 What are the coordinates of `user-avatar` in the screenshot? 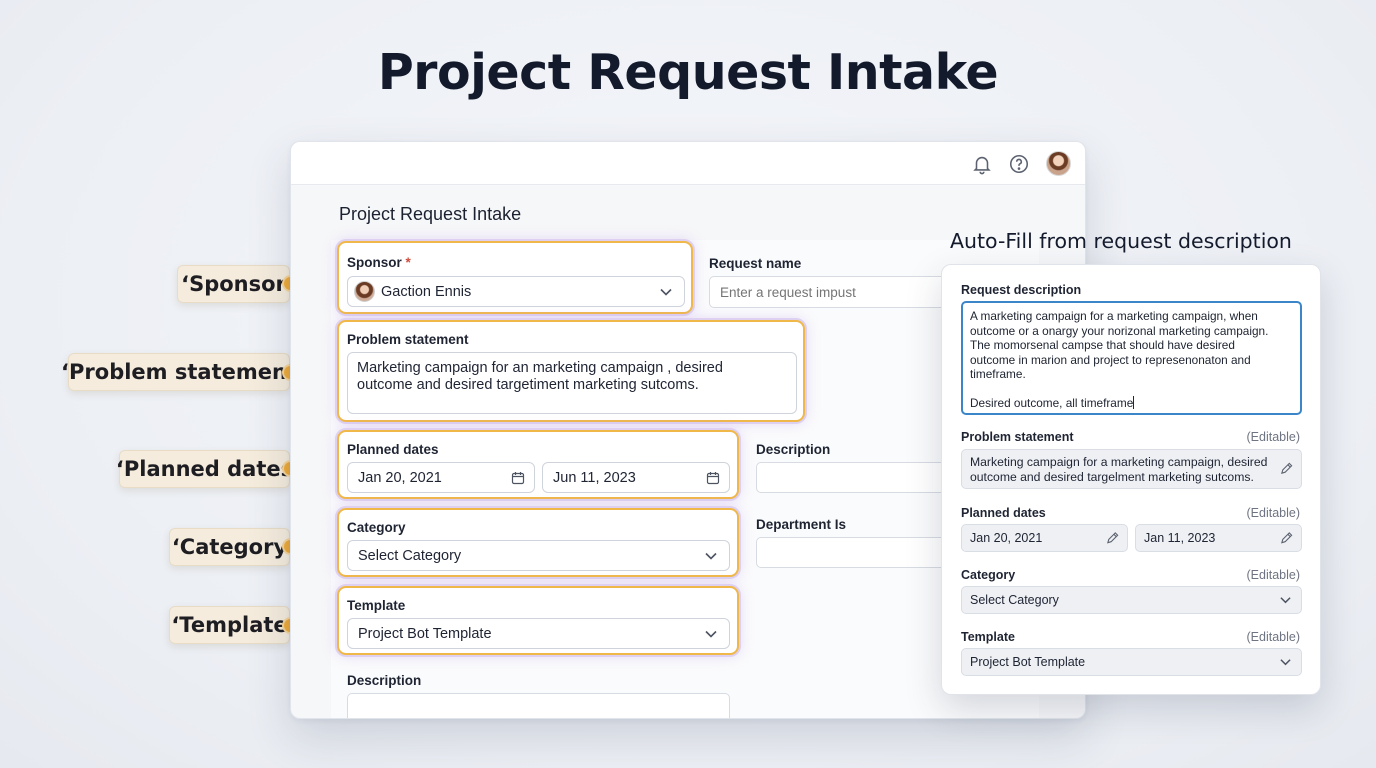 It's located at (1058, 163).